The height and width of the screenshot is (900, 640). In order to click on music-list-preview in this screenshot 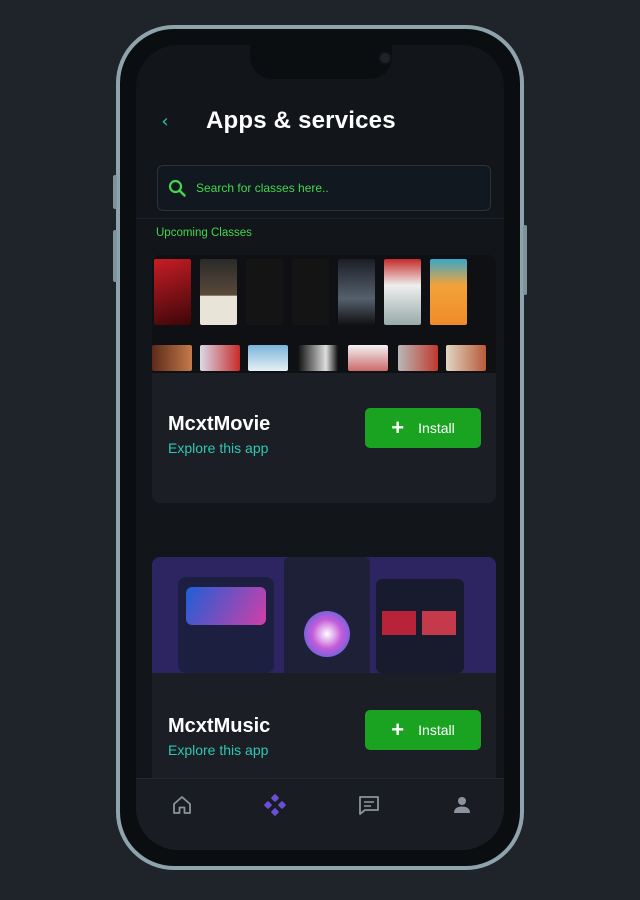, I will do `click(420, 626)`.